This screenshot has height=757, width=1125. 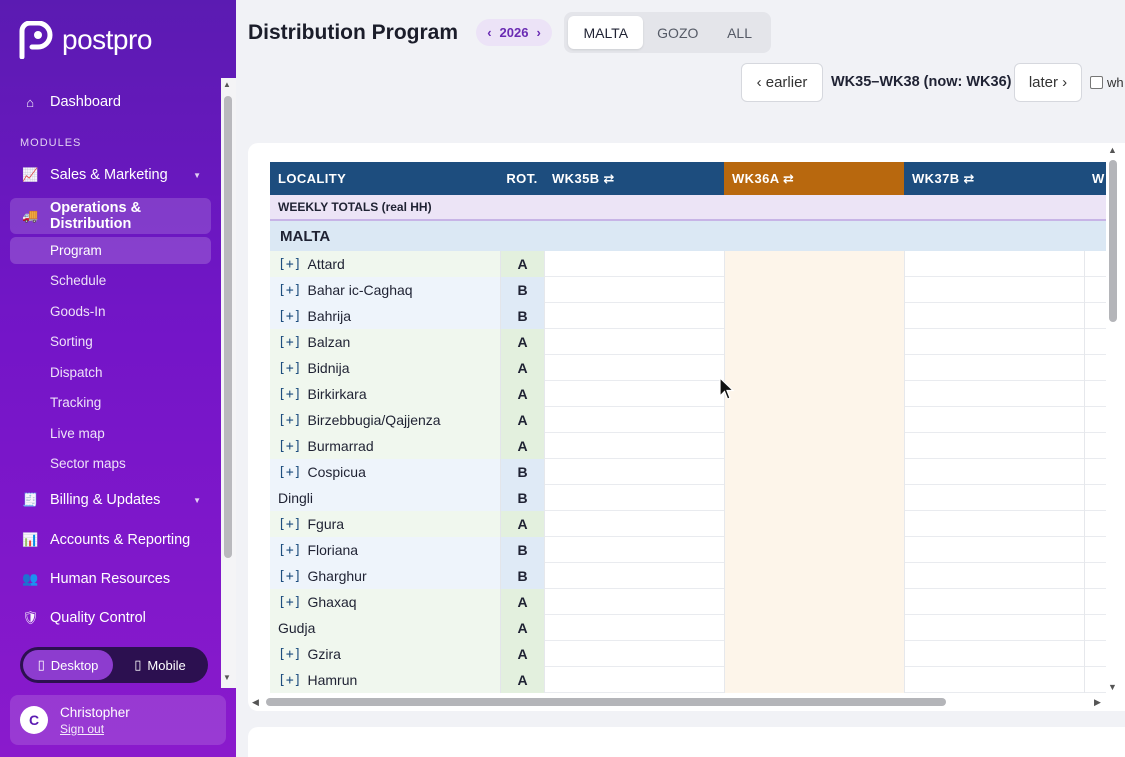 What do you see at coordinates (110, 102) in the screenshot?
I see `nav-dashboard: ⌂ Dashboard` at bounding box center [110, 102].